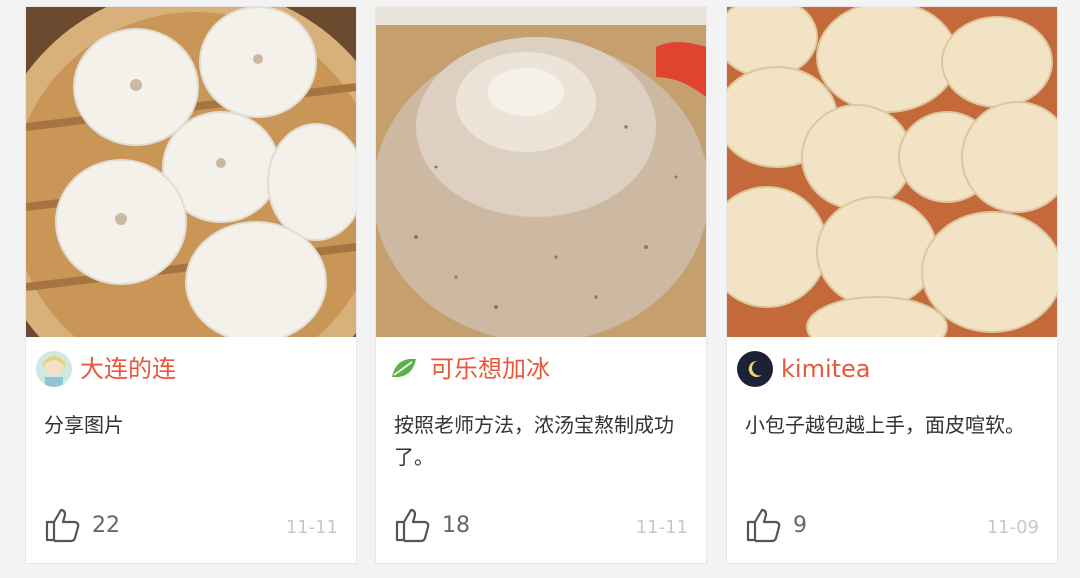  I want to click on author-row: 大连的连, so click(106, 369).